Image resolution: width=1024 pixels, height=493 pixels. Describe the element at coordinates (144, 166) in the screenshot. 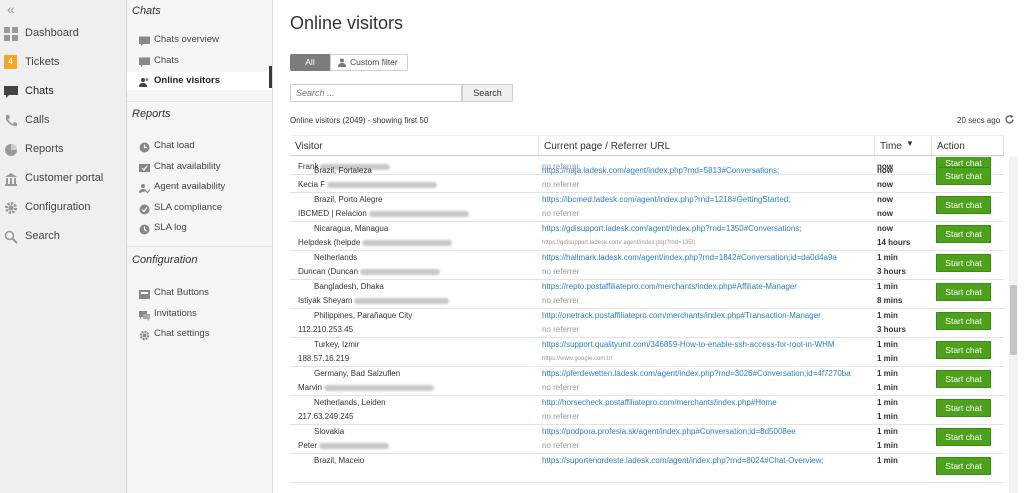

I see `check-chat-icon` at that location.